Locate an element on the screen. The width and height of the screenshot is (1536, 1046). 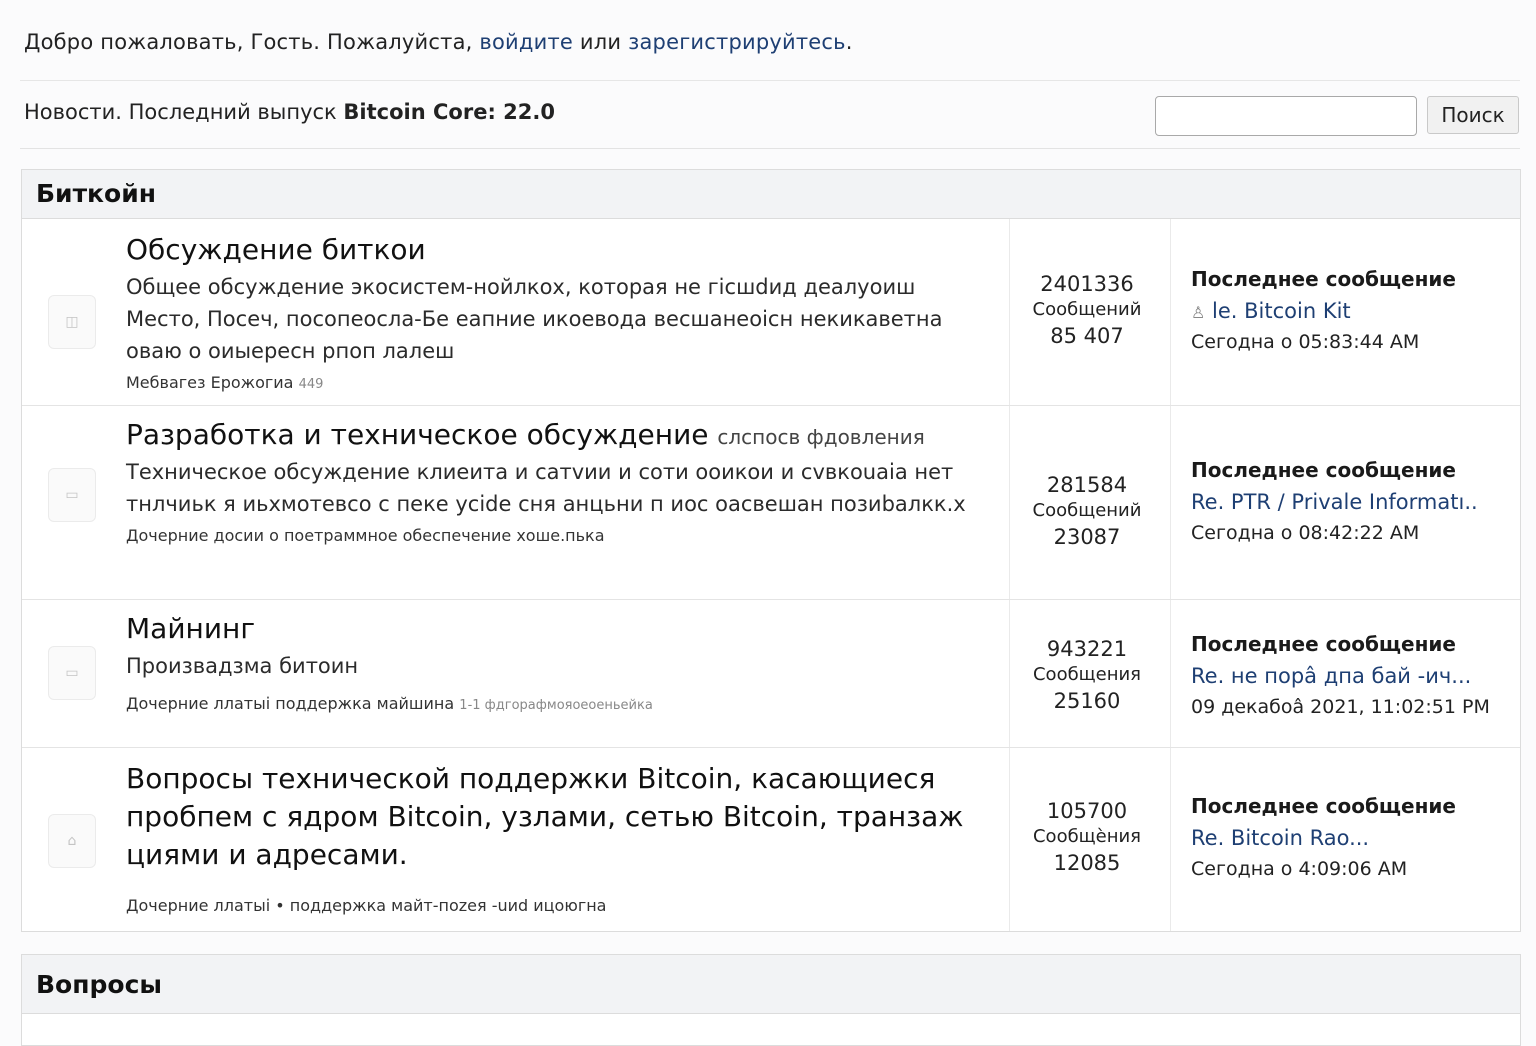
forum-status-icon: ⌂ is located at coordinates (72, 841).